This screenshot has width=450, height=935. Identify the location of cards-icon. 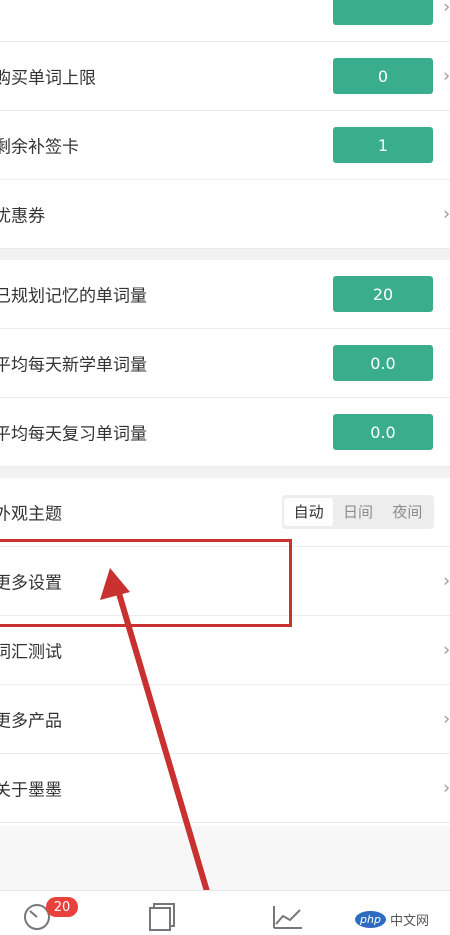
(162, 916).